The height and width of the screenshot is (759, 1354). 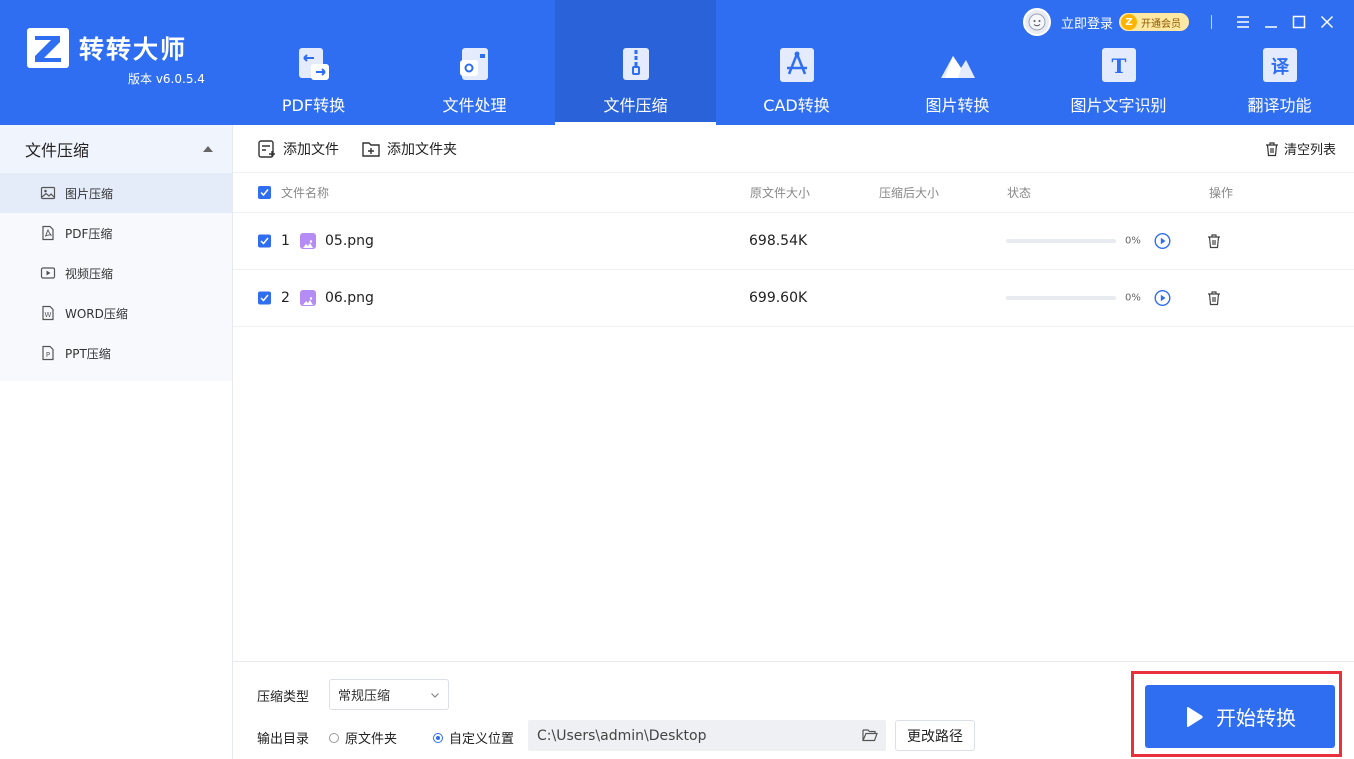 I want to click on avatar, so click(x=1036, y=22).